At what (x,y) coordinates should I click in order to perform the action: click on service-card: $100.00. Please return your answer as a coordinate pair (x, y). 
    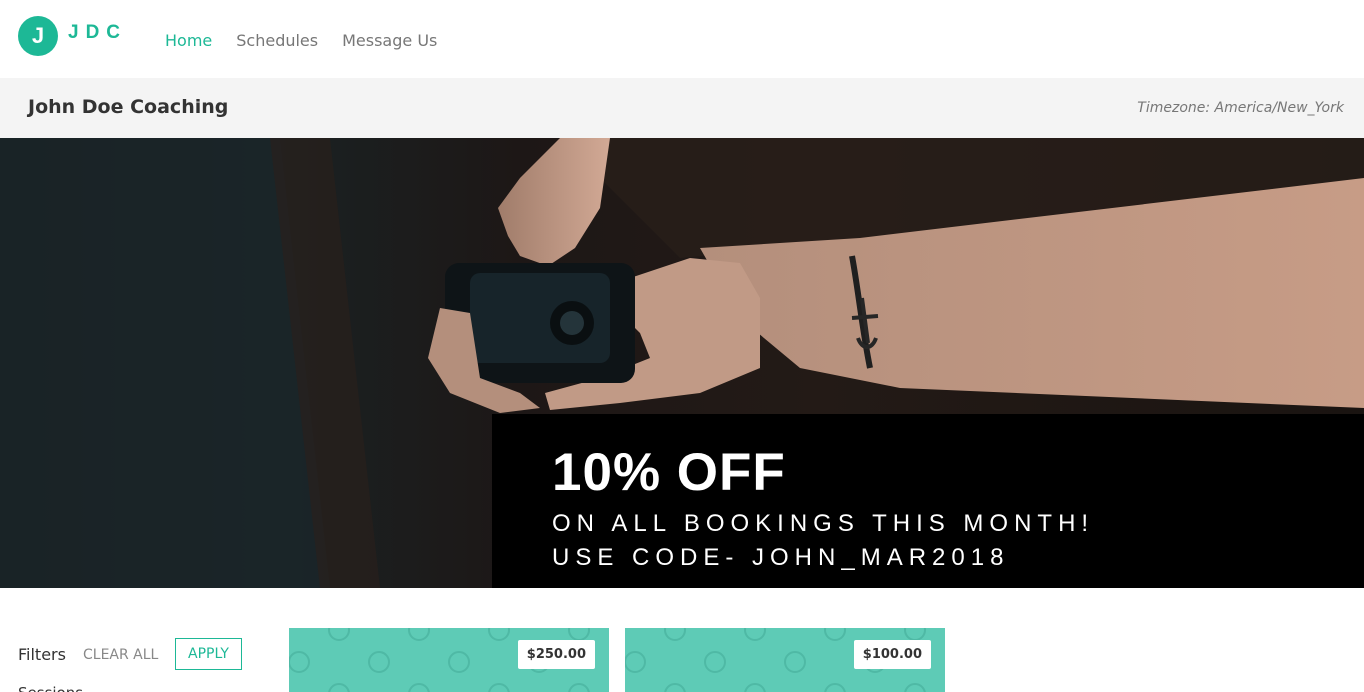
    Looking at the image, I should click on (785, 660).